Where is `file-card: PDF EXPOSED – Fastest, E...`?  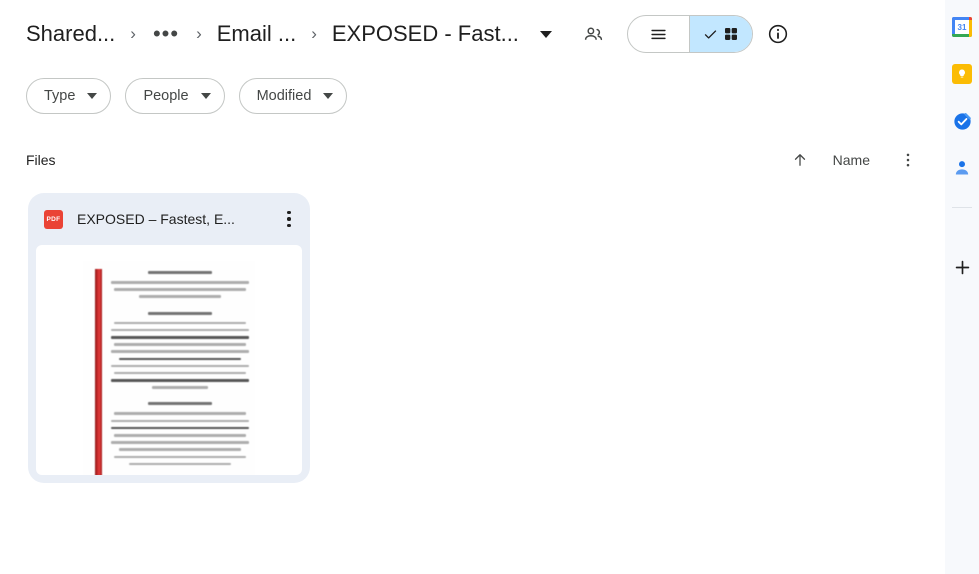 file-card: PDF EXPOSED – Fastest, E... is located at coordinates (169, 338).